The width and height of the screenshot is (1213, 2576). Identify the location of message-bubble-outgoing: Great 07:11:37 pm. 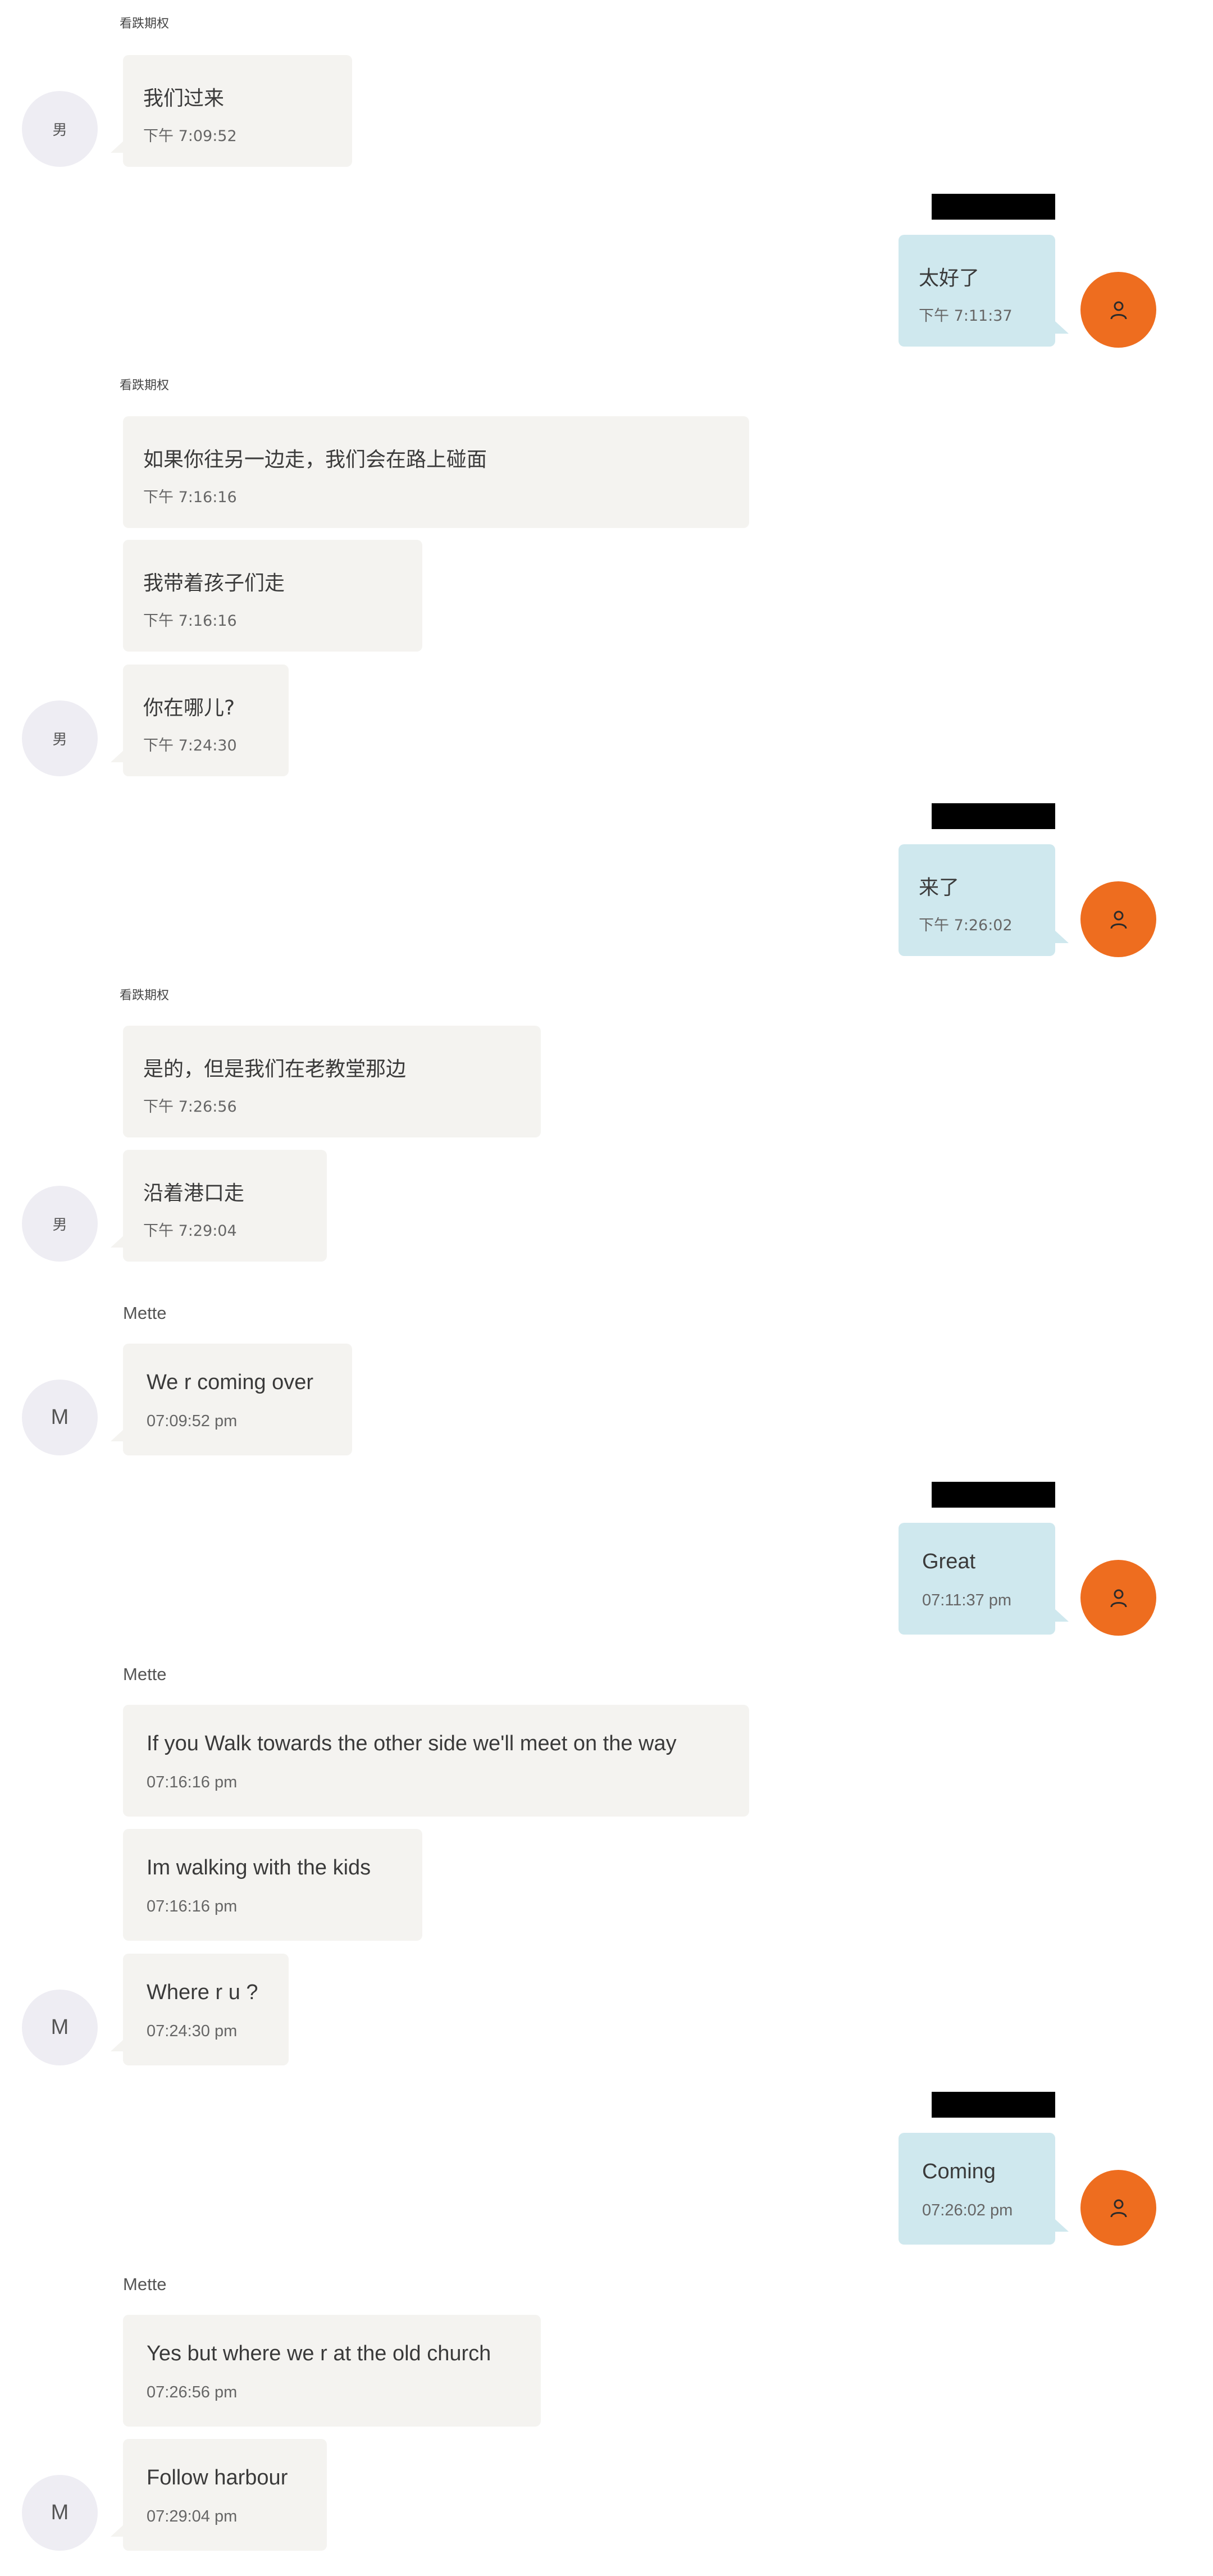
(977, 1579).